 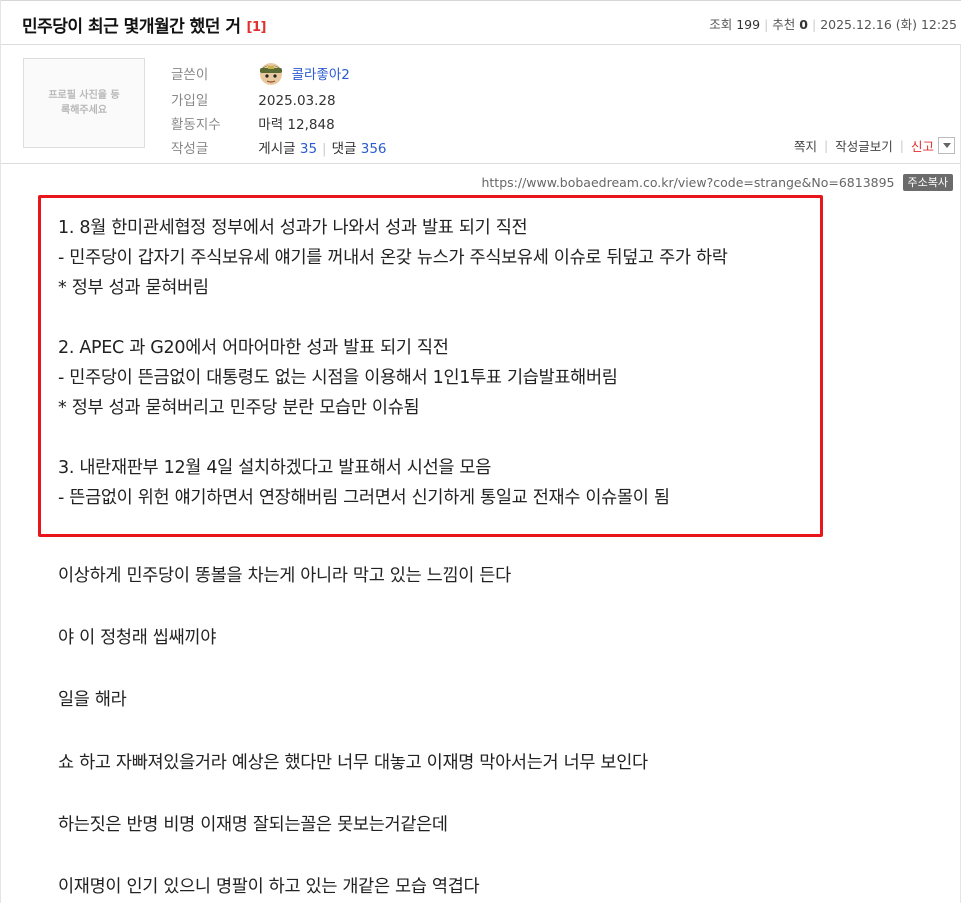 I want to click on author-row: 글쓴이 콜라좋아2, so click(x=260, y=75).